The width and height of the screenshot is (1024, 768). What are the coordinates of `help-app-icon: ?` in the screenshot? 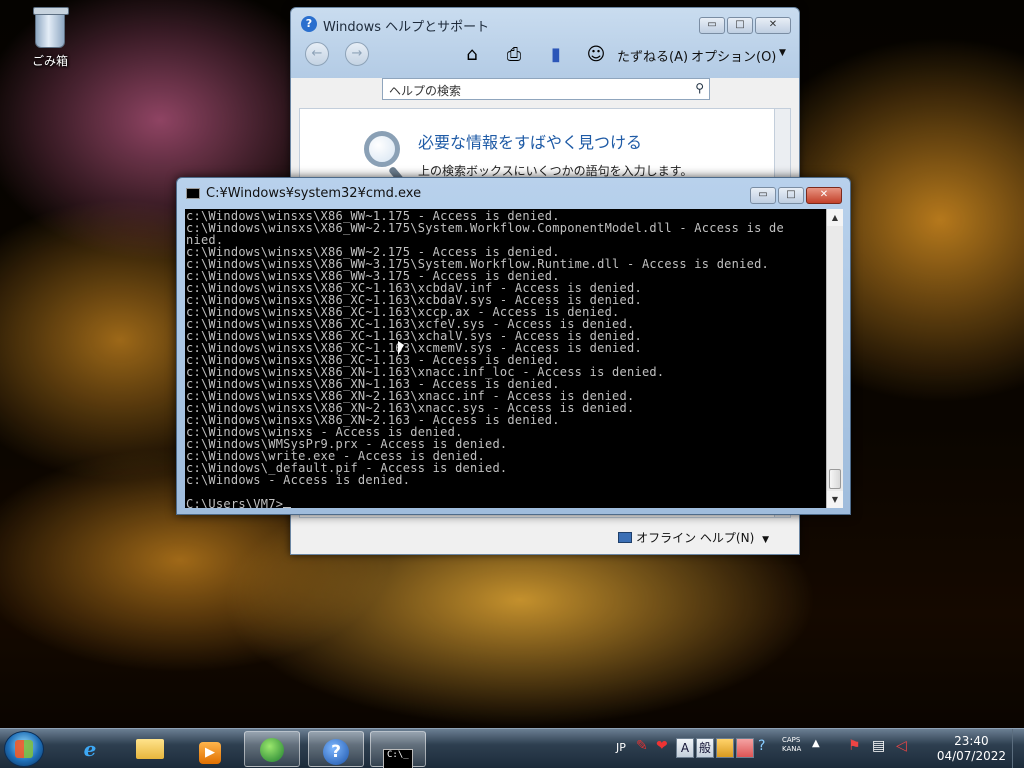 It's located at (309, 24).